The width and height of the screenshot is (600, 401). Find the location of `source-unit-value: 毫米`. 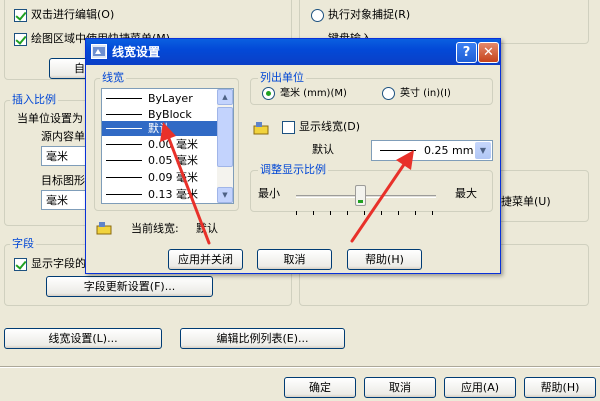

source-unit-value: 毫米 is located at coordinates (57, 156).